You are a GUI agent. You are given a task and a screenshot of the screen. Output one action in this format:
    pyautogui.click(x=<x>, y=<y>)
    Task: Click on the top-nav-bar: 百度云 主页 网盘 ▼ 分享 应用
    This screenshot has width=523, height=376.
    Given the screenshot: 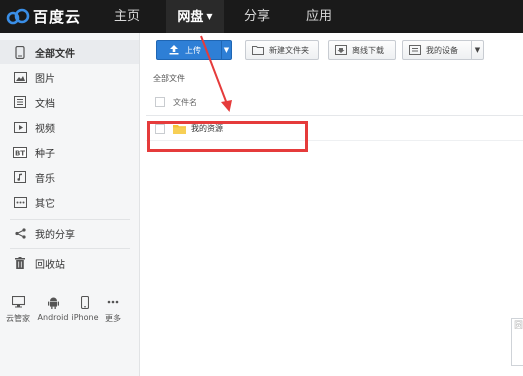 What is the action you would take?
    pyautogui.click(x=261, y=16)
    